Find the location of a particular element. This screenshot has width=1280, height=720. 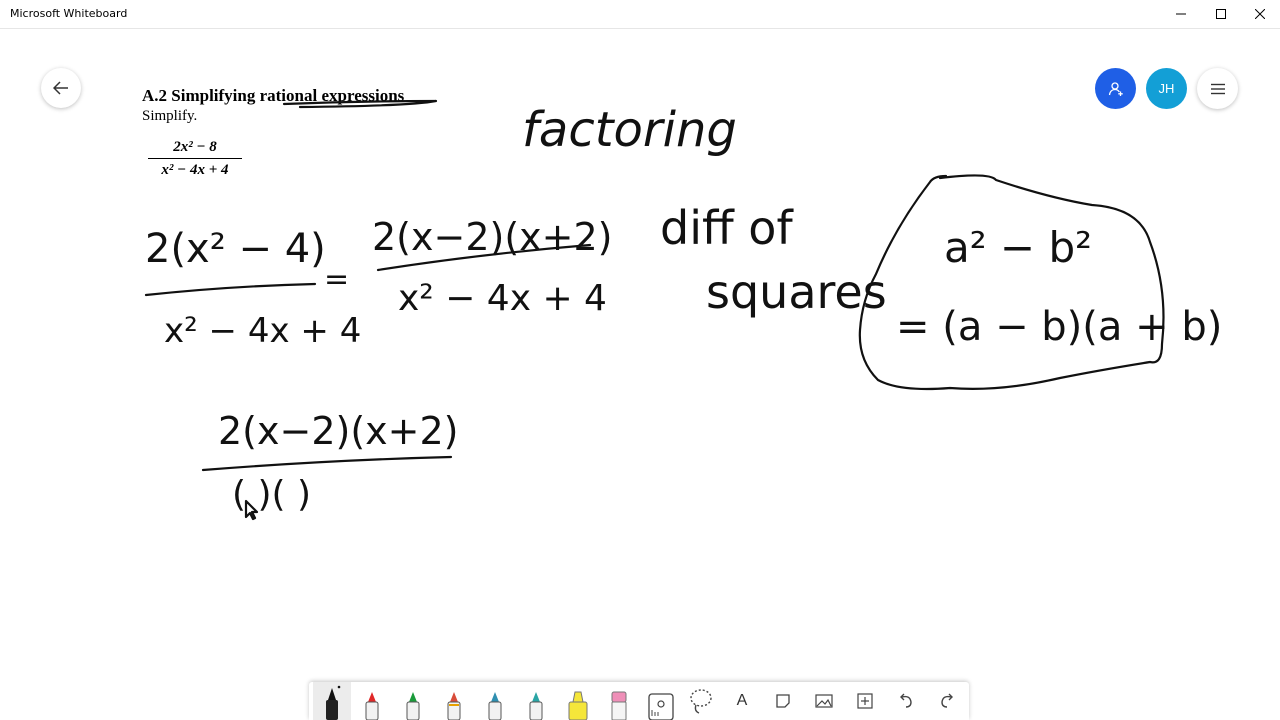

add-icon is located at coordinates (865, 701).